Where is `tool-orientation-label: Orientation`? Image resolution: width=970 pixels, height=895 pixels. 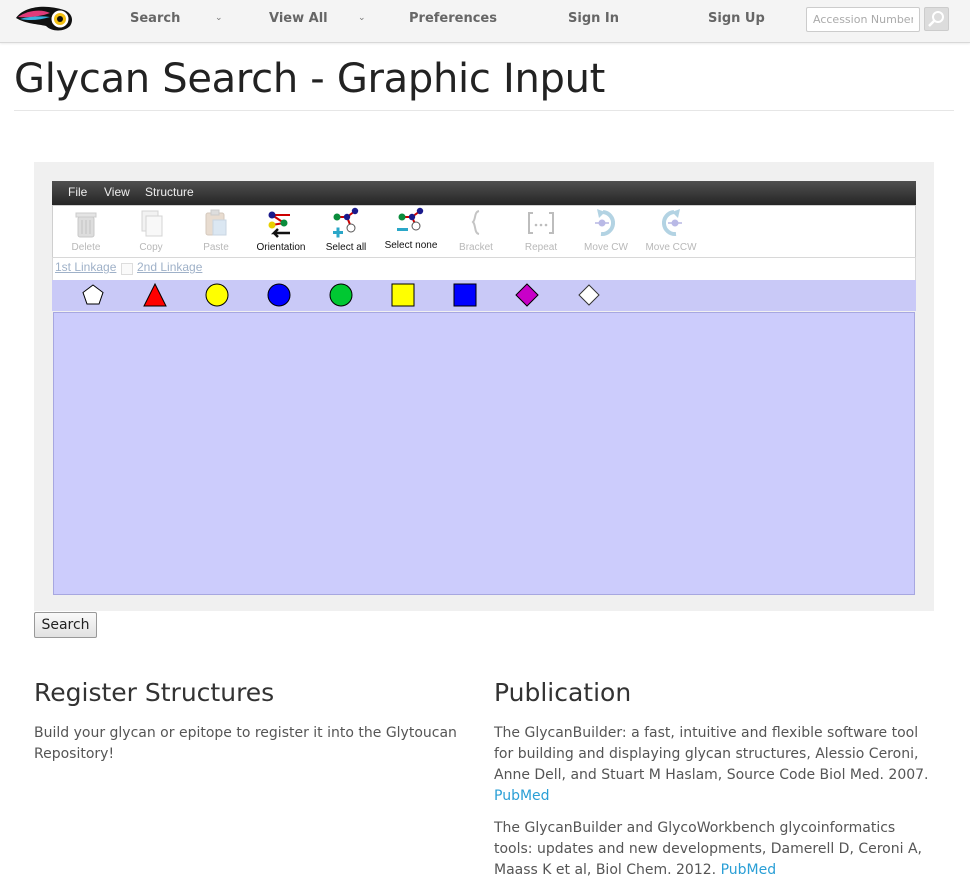
tool-orientation-label: Orientation is located at coordinates (281, 247).